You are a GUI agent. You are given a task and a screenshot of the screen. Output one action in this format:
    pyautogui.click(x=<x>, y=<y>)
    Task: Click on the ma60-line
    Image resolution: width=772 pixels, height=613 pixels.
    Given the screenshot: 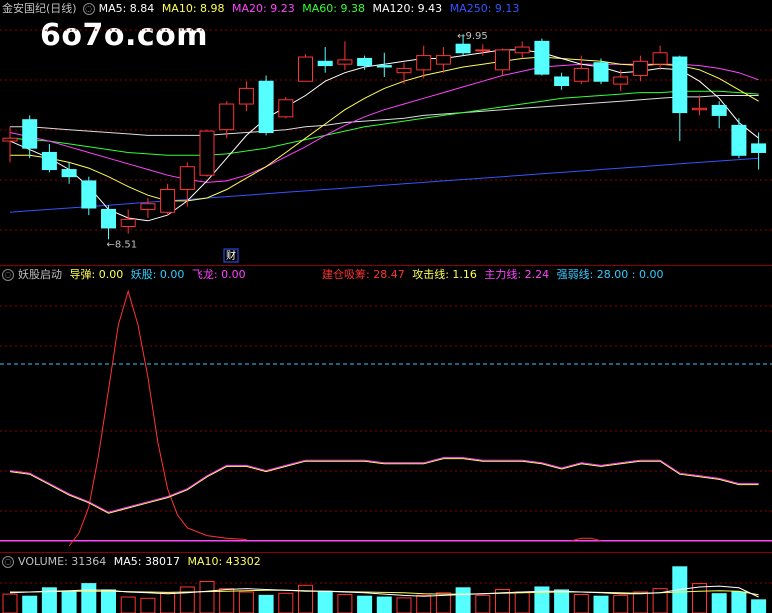 What is the action you would take?
    pyautogui.click(x=384, y=123)
    